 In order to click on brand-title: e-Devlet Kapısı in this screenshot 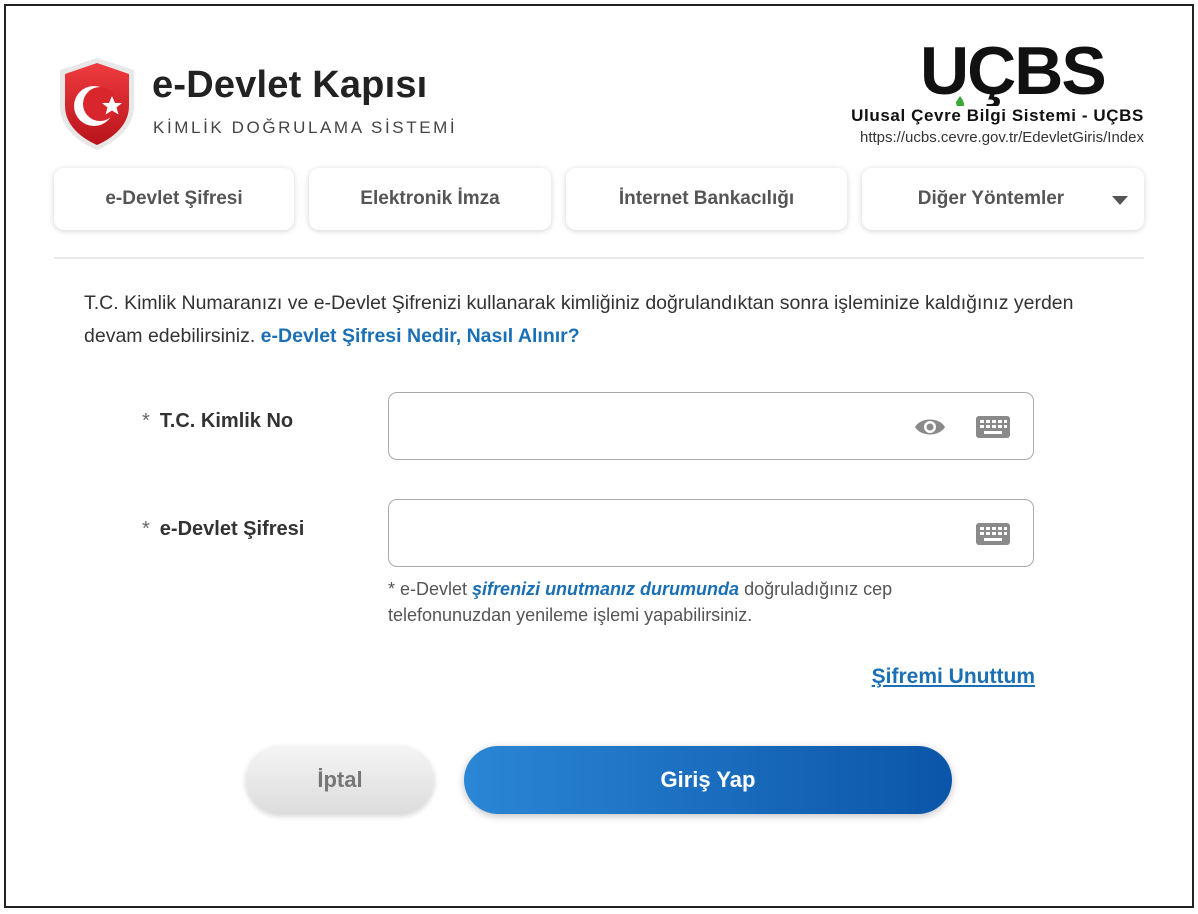, I will do `click(290, 85)`.